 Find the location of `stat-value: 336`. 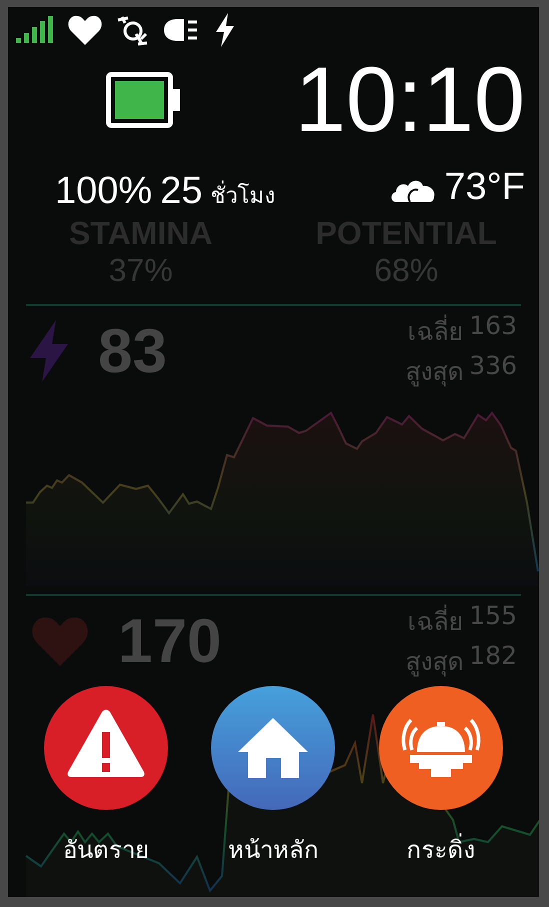

stat-value: 336 is located at coordinates (493, 366).